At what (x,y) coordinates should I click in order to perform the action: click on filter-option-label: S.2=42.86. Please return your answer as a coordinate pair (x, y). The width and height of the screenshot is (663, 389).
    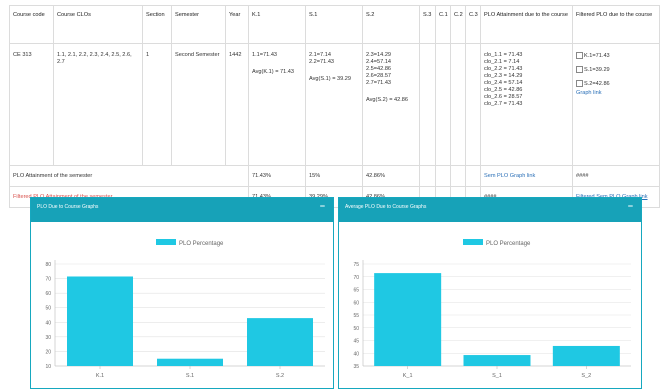
    Looking at the image, I should click on (597, 83).